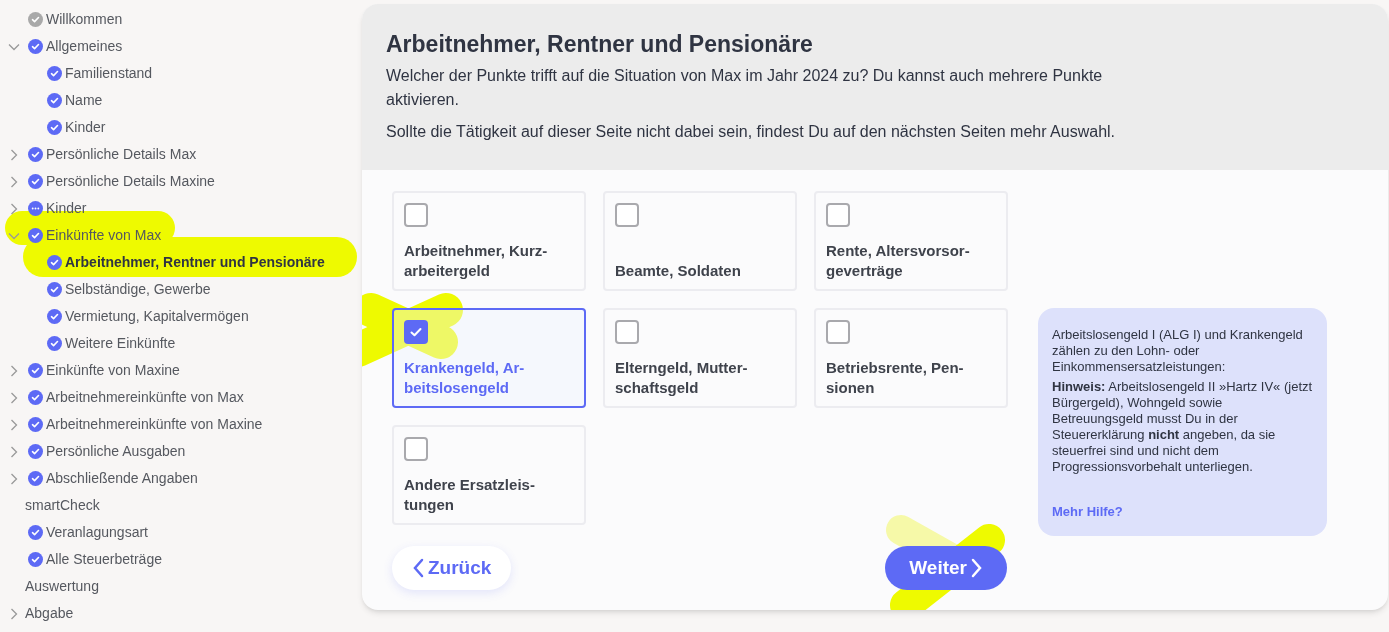  I want to click on option-card: Arbeitnehmer, Kurz- arbeitergeld, so click(489, 241).